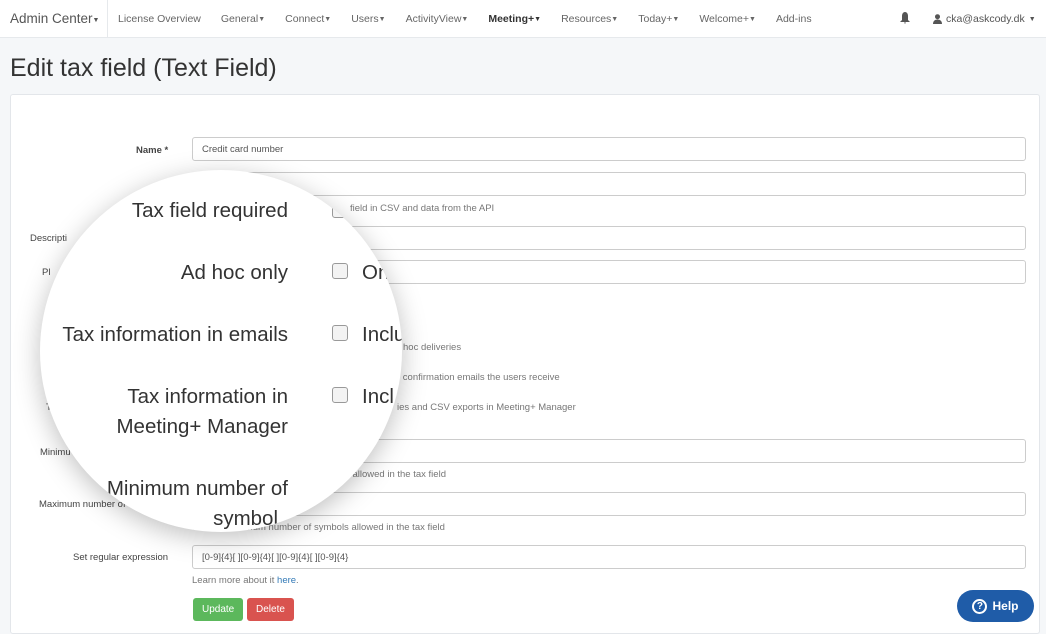 This screenshot has width=1046, height=634. What do you see at coordinates (514, 19) in the screenshot?
I see `nav-item-meeting-: Meeting+▼` at bounding box center [514, 19].